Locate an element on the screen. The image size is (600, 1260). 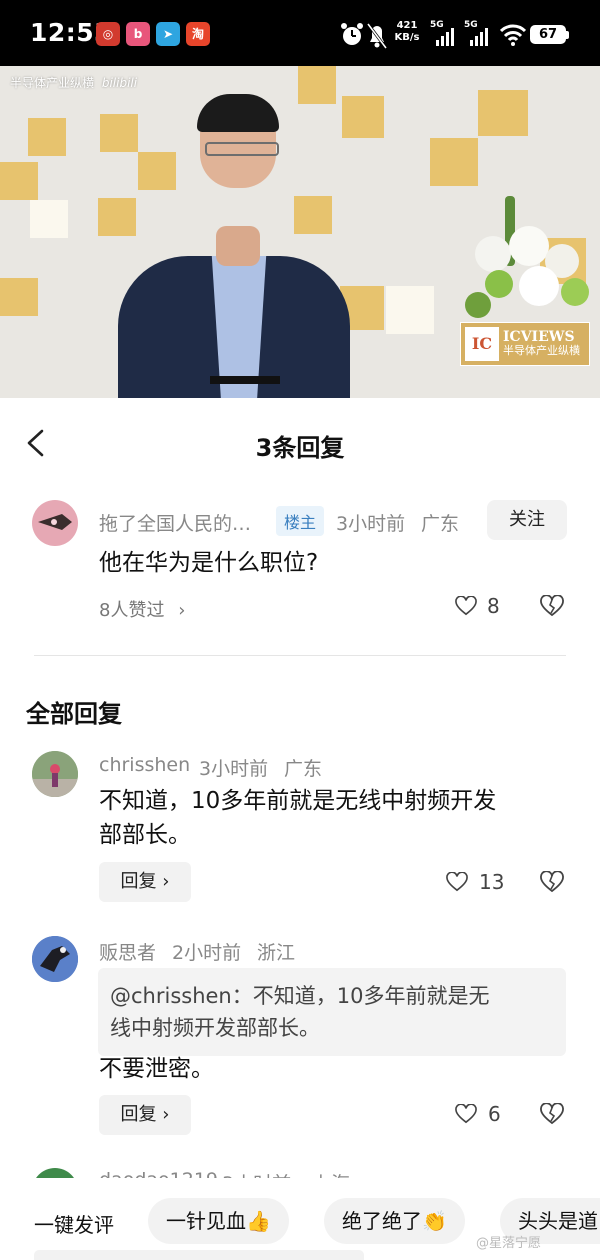
reply-time: 3小时前 is located at coordinates (234, 769).